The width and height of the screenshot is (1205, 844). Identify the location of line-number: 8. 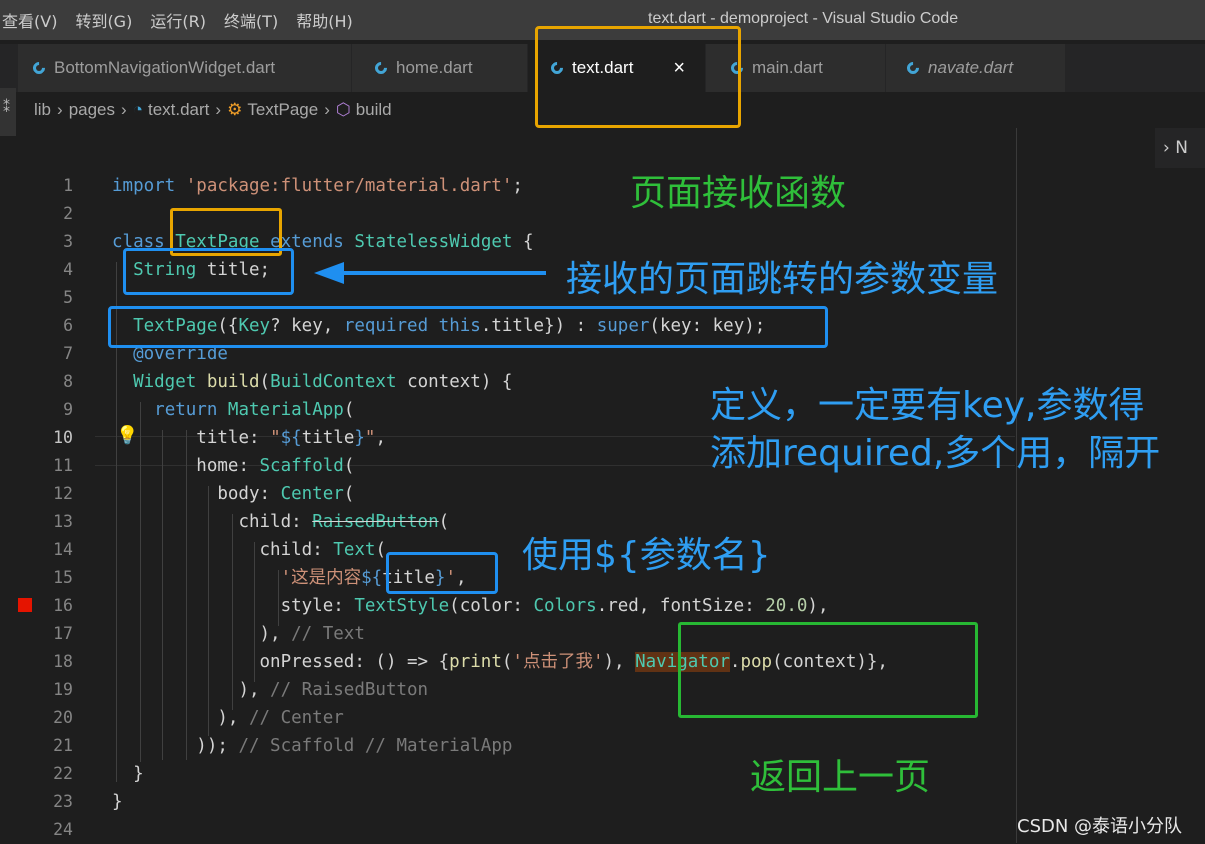
(68, 381).